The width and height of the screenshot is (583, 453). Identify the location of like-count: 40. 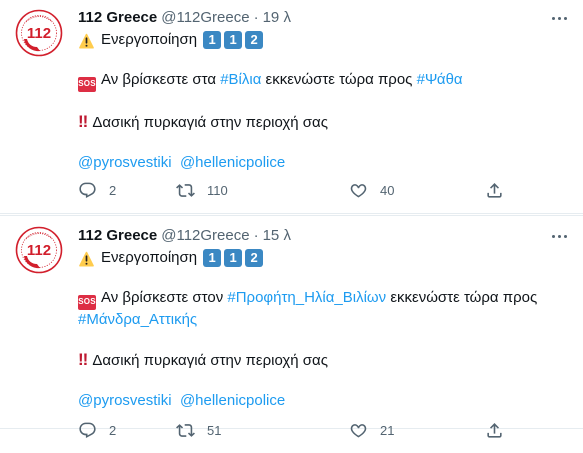
(387, 190).